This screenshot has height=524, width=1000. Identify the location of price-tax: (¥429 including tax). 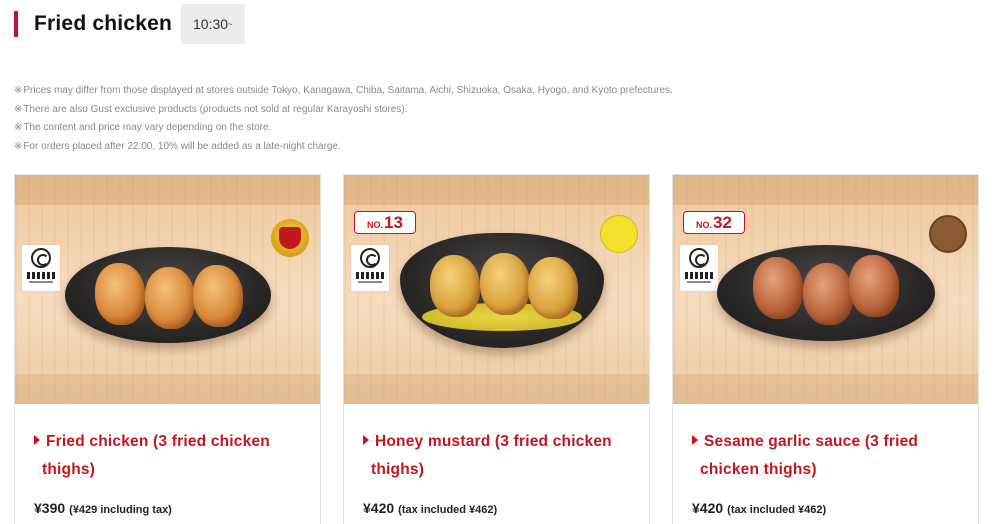
(120, 510).